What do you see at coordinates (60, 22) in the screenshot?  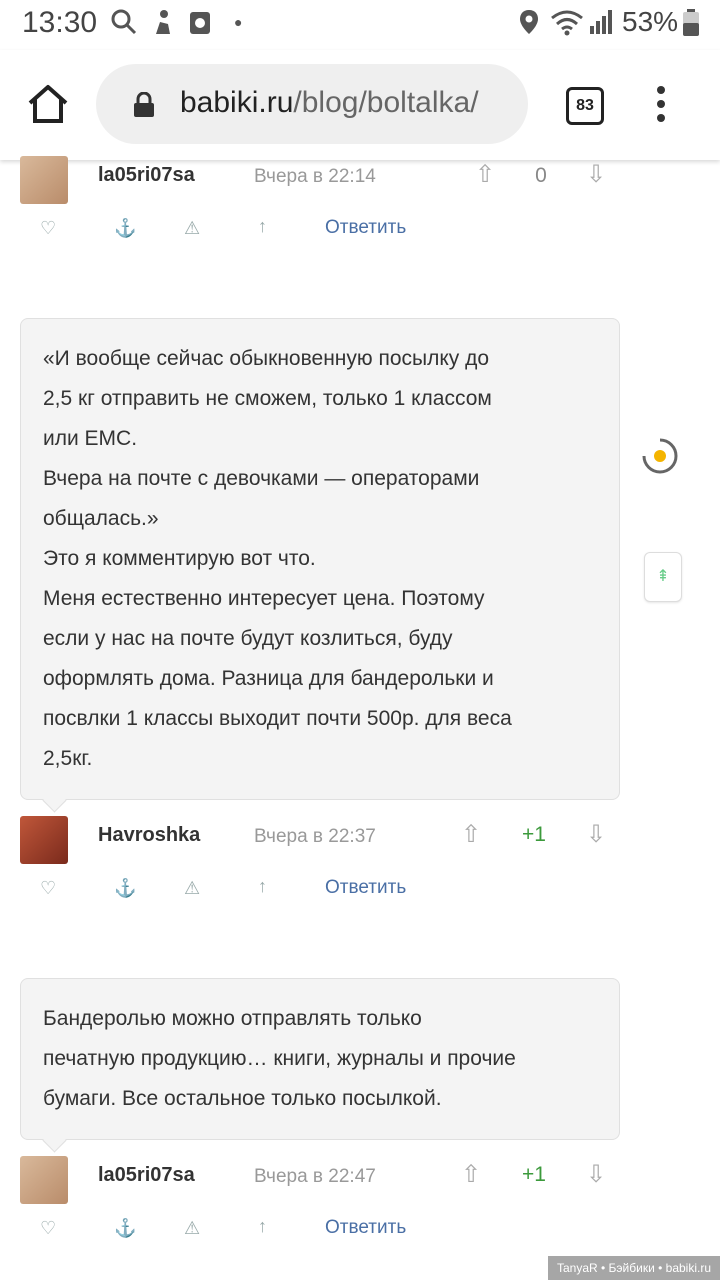 I see `status-time: 13:30` at bounding box center [60, 22].